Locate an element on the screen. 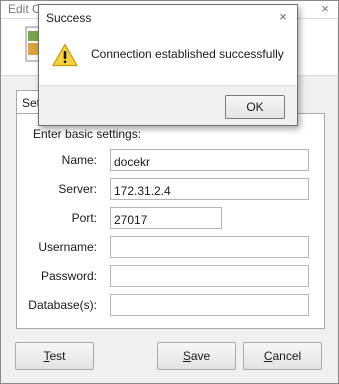  server-label: Server: is located at coordinates (77, 189).